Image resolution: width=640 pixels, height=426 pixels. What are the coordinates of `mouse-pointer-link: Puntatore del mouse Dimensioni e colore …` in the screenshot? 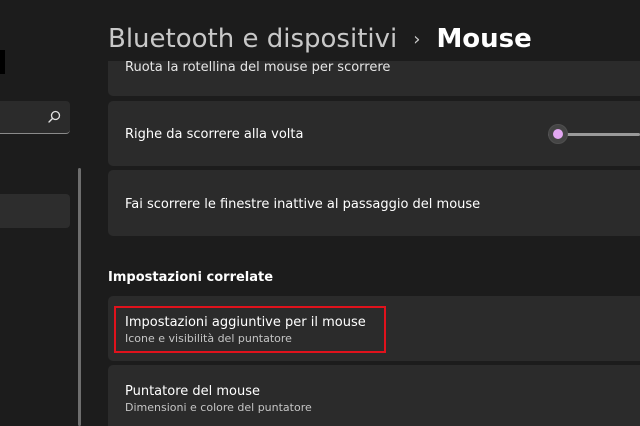 It's located at (374, 395).